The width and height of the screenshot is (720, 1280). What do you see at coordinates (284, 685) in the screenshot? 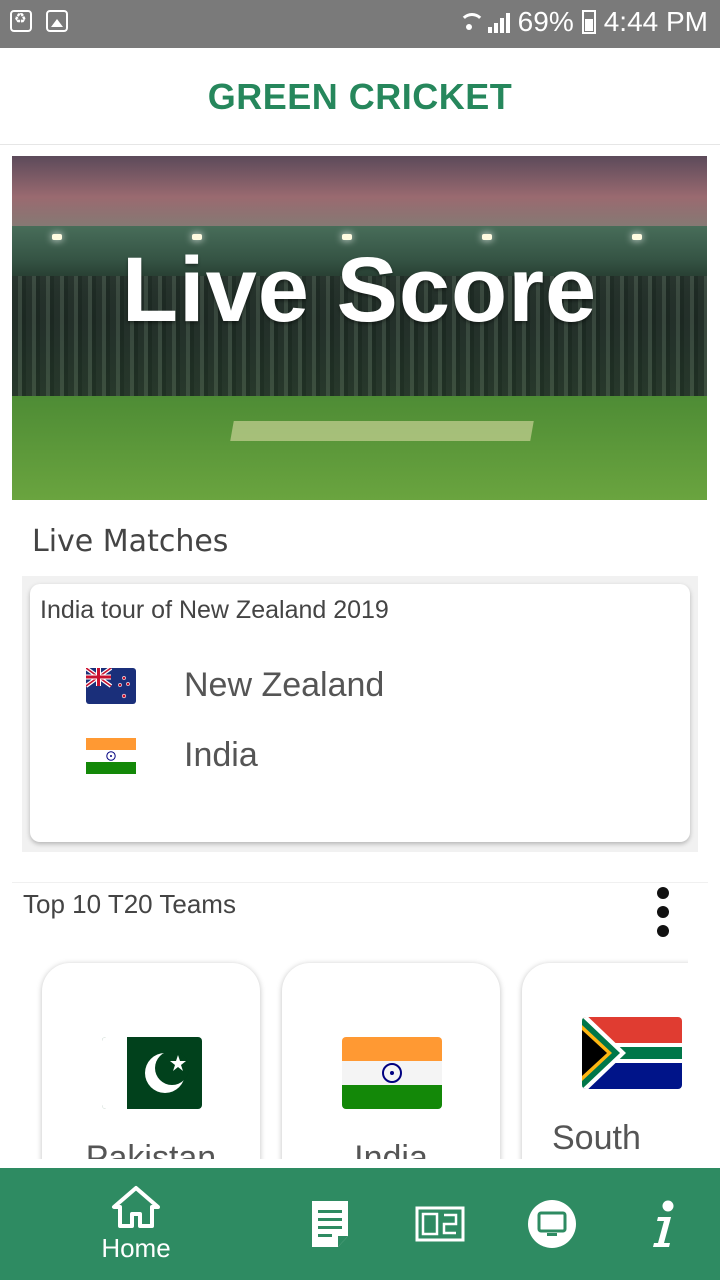
I see `team-name: New Zealand` at bounding box center [284, 685].